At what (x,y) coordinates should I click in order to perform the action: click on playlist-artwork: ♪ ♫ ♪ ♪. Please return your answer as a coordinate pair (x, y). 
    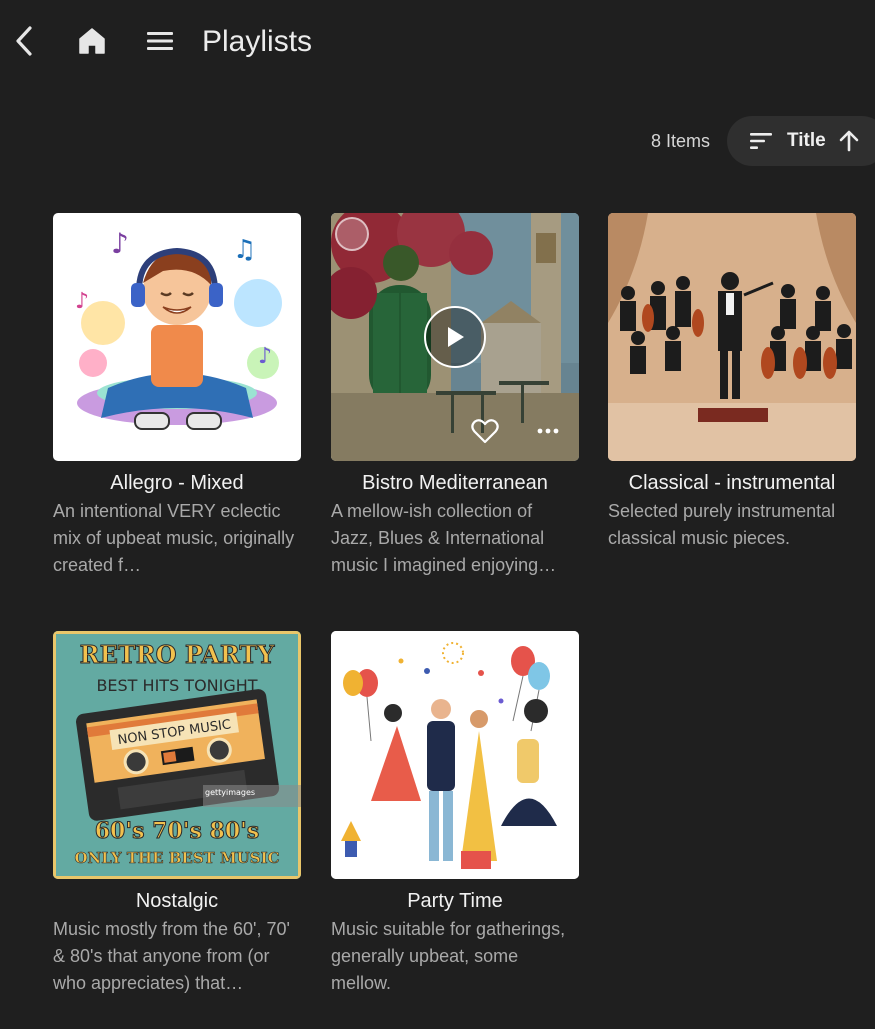
    Looking at the image, I should click on (177, 337).